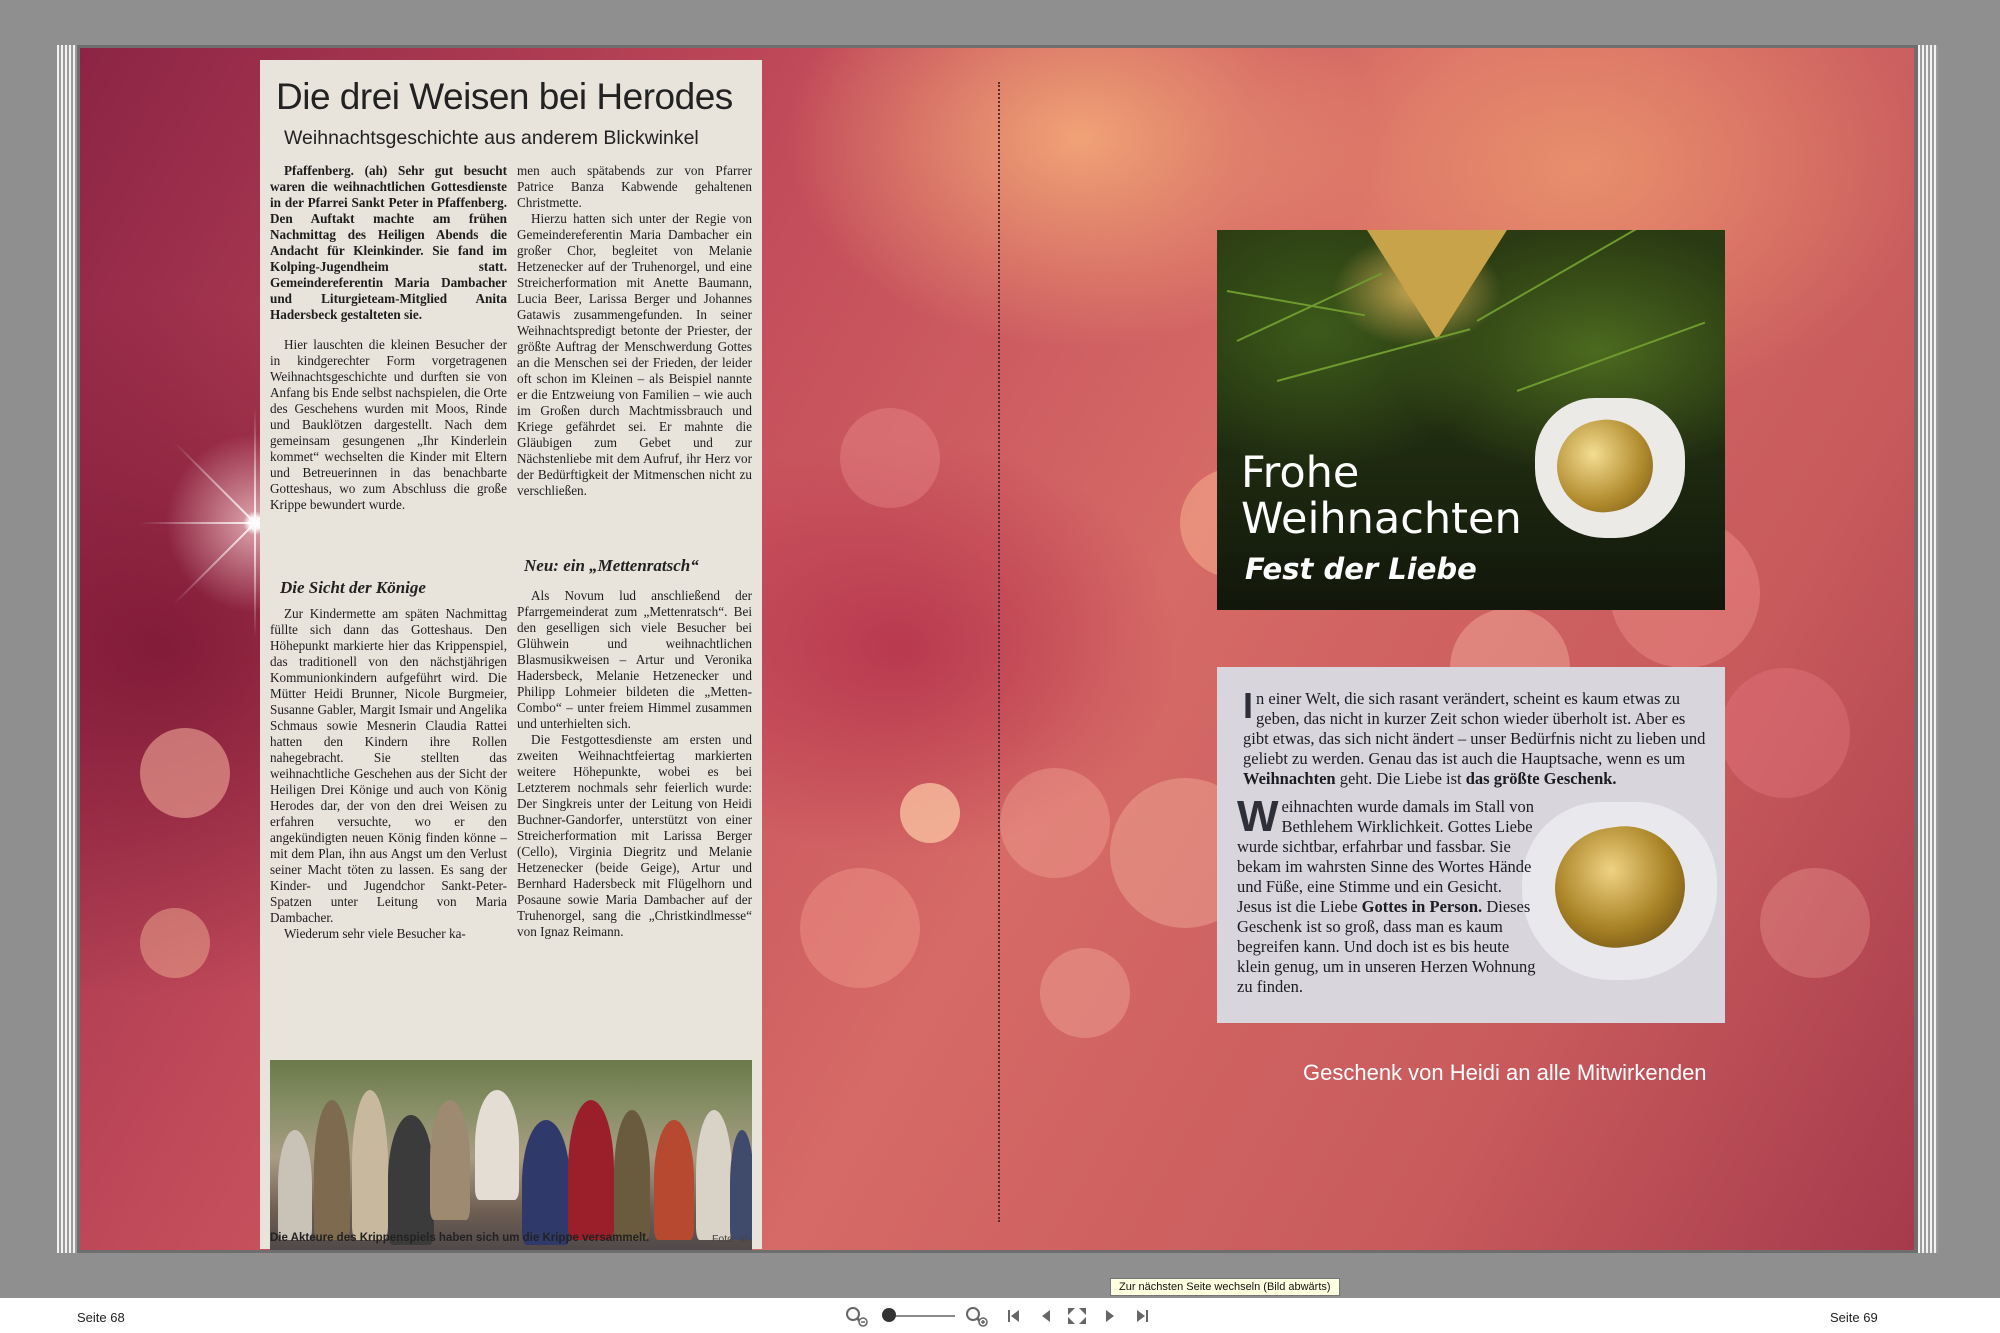 Image resolution: width=2000 pixels, height=1333 pixels. What do you see at coordinates (731, 1239) in the screenshot?
I see `photo-credit: Foto: ah` at bounding box center [731, 1239].